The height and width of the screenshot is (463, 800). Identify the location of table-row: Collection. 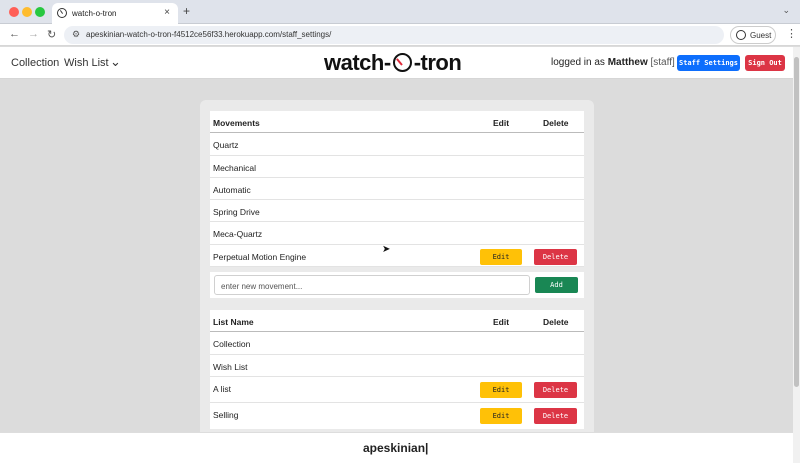
(397, 343).